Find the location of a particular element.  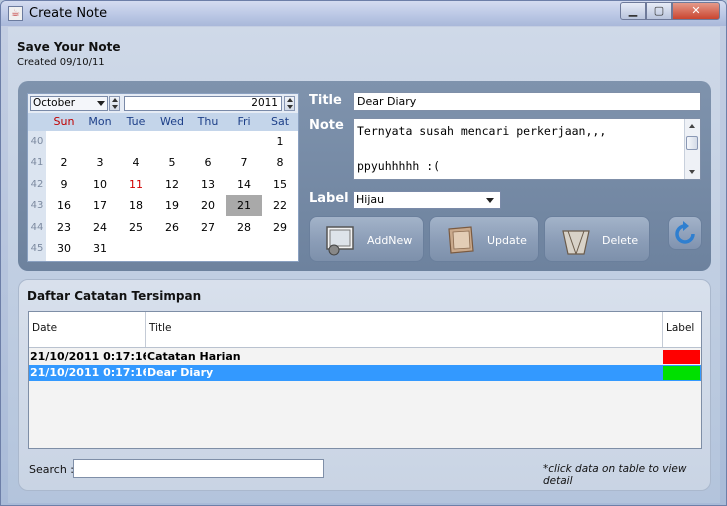

calendar-day: 25 is located at coordinates (136, 227).